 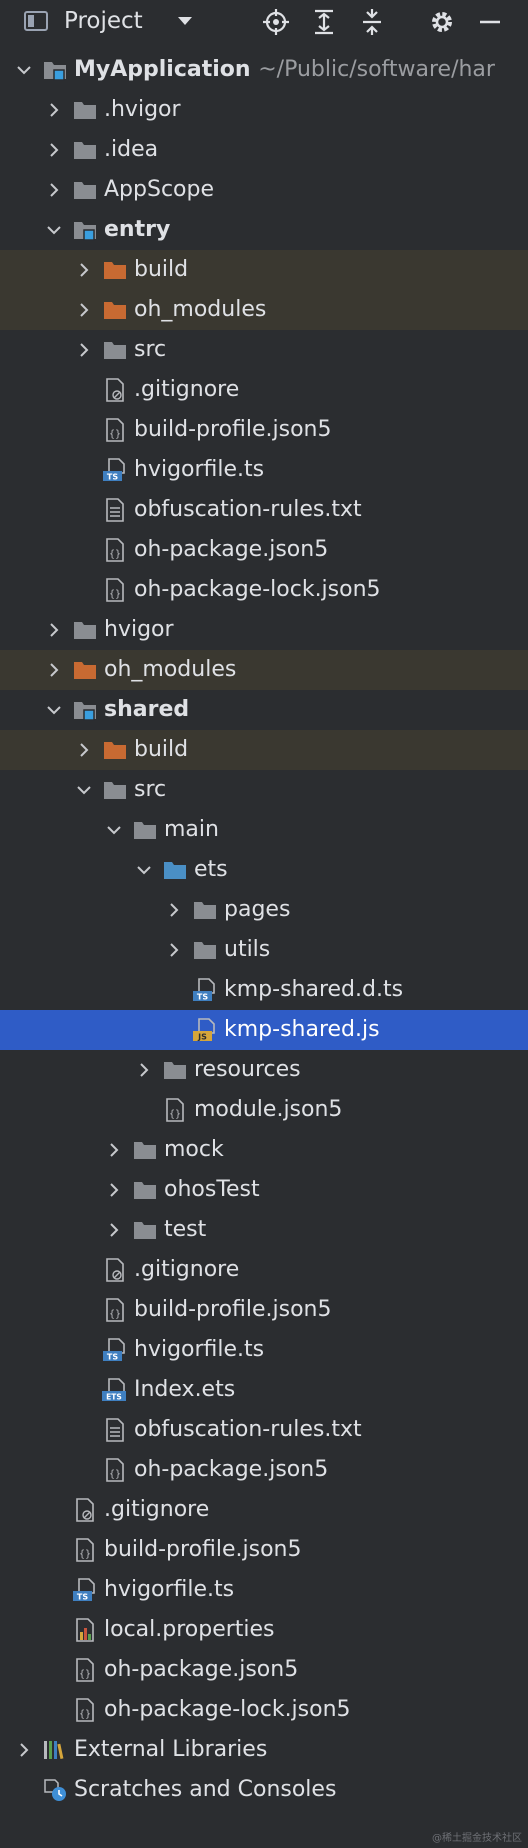 I want to click on tree-item-name: test, so click(x=185, y=1229).